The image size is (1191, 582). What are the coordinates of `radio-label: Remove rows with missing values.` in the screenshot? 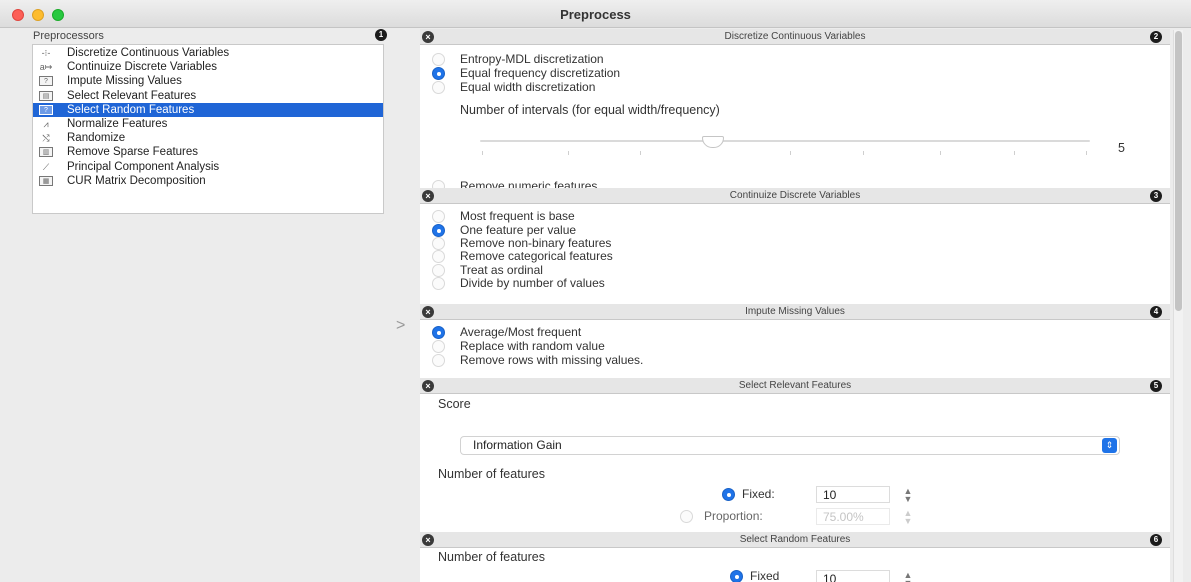 It's located at (552, 360).